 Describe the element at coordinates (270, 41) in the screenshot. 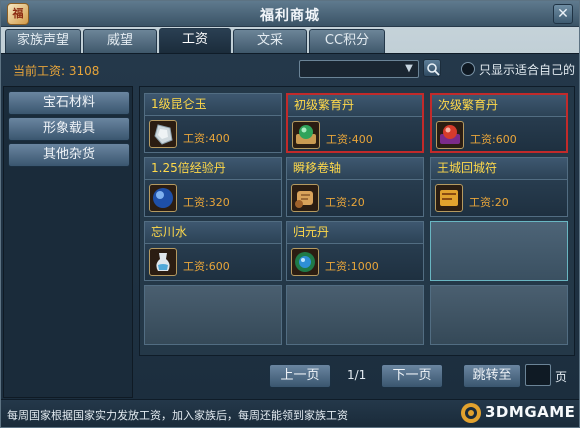

I see `tab-literary: 文采` at that location.